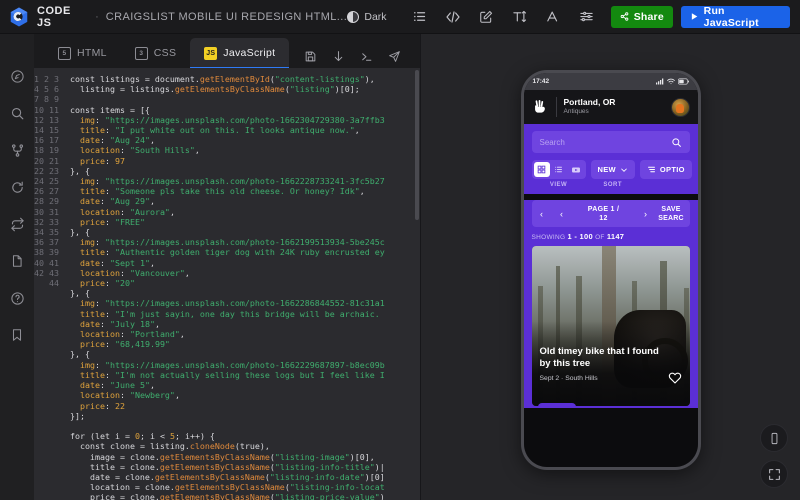 Image resolution: width=800 pixels, height=500 pixels. What do you see at coordinates (541, 81) in the screenshot?
I see `status-time: 17:42` at bounding box center [541, 81].